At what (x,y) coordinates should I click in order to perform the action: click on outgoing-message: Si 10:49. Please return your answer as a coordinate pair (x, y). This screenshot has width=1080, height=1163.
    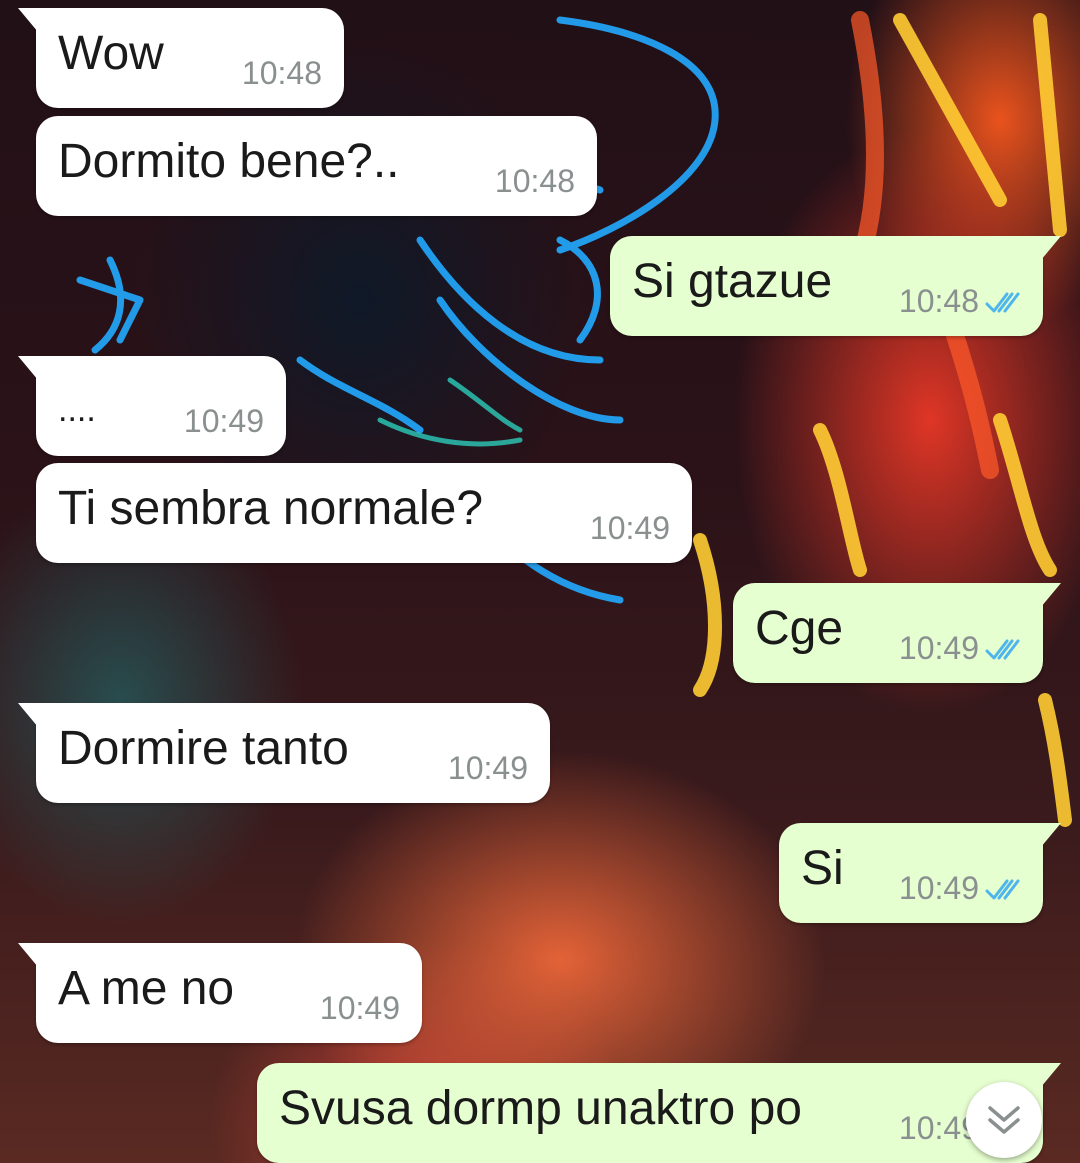
    Looking at the image, I should click on (920, 873).